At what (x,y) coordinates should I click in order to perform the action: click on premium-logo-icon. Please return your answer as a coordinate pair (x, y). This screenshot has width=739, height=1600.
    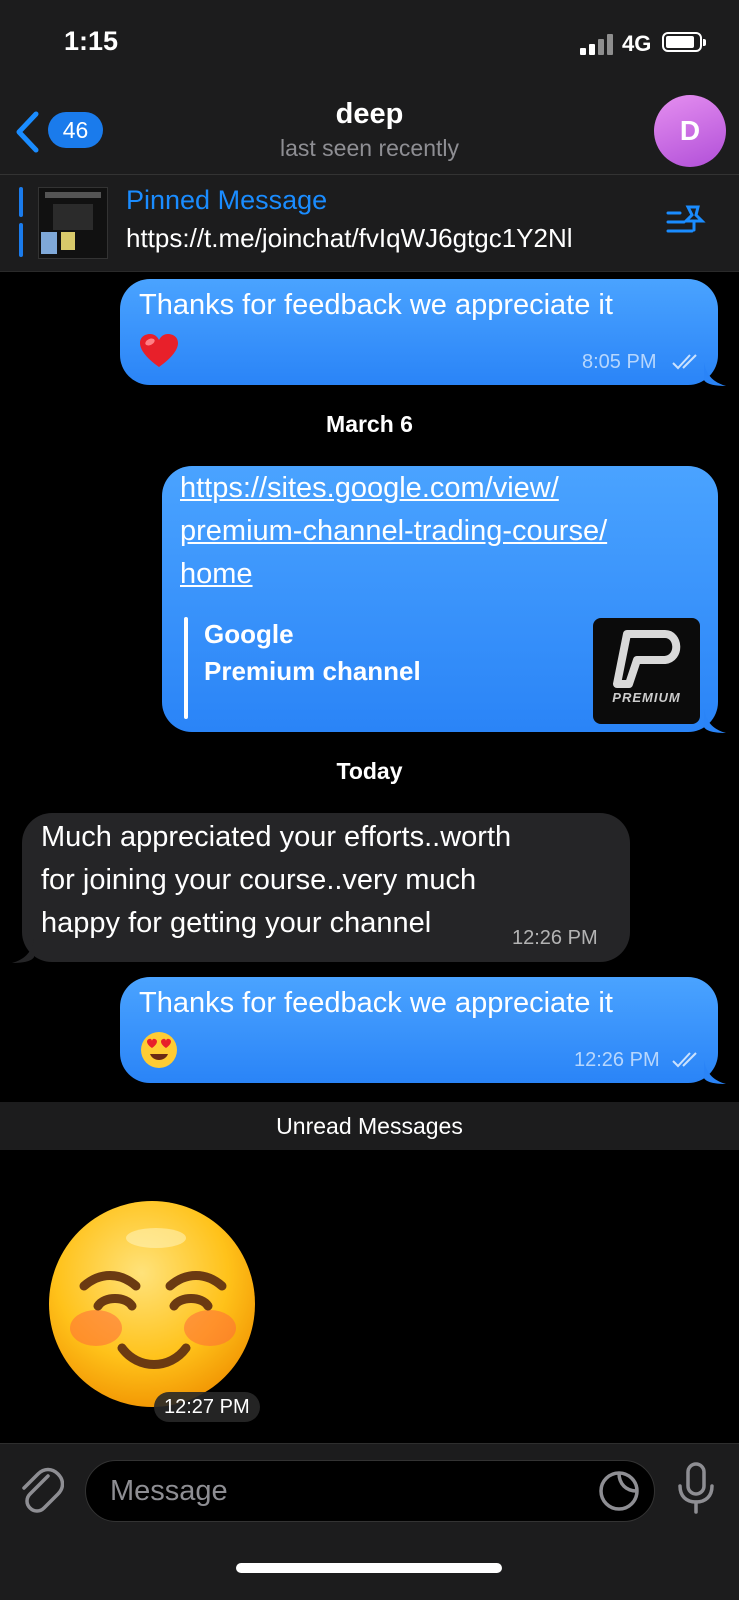
    Looking at the image, I should click on (647, 659).